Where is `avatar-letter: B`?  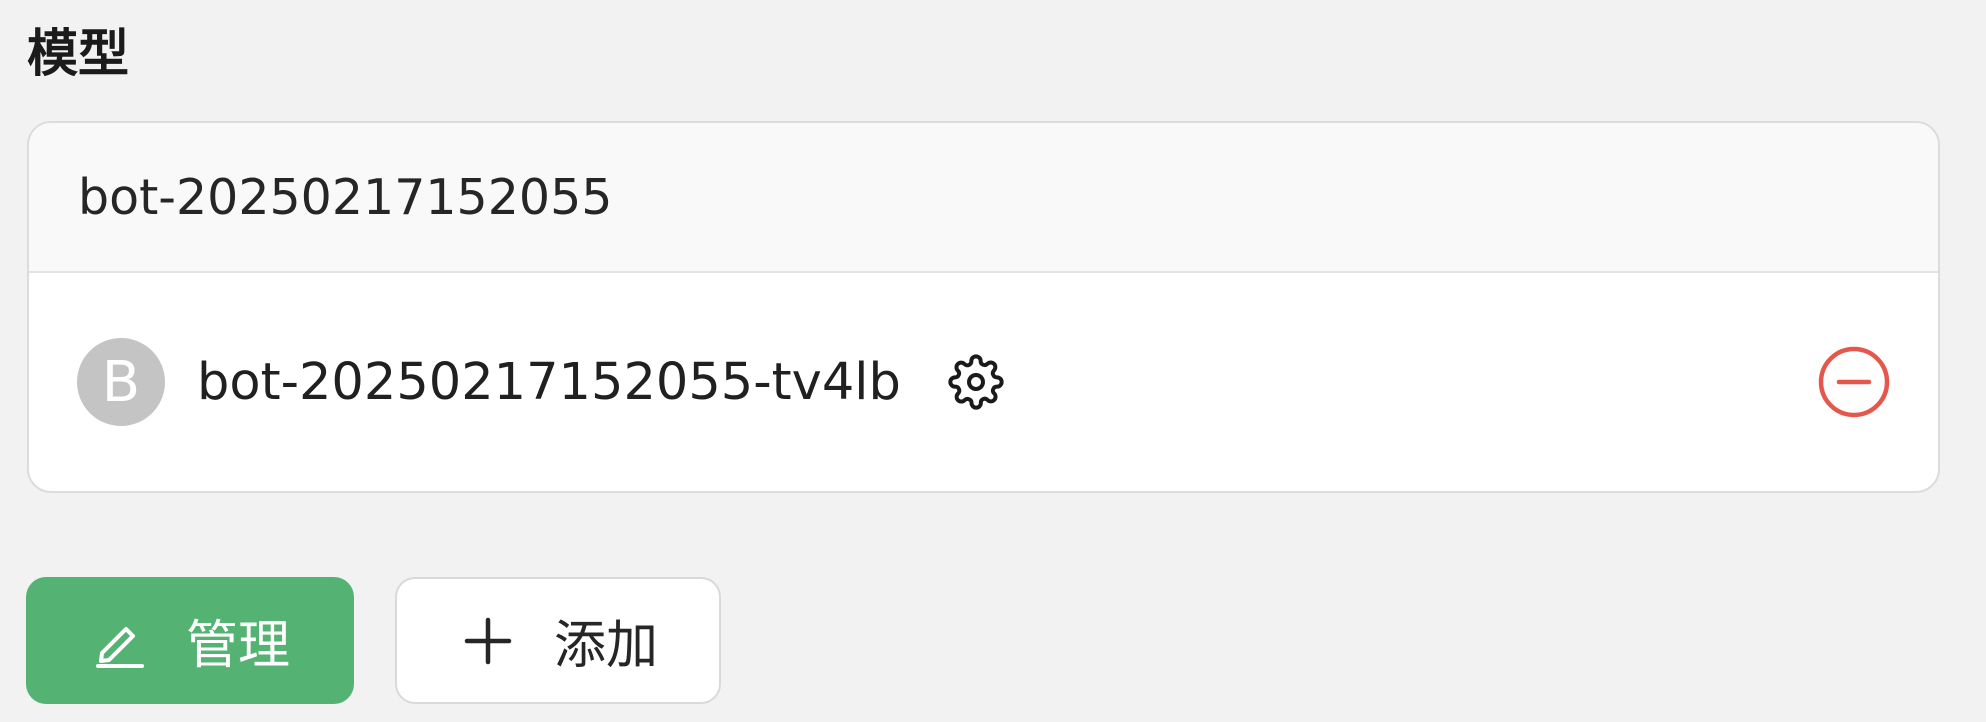 avatar-letter: B is located at coordinates (121, 382).